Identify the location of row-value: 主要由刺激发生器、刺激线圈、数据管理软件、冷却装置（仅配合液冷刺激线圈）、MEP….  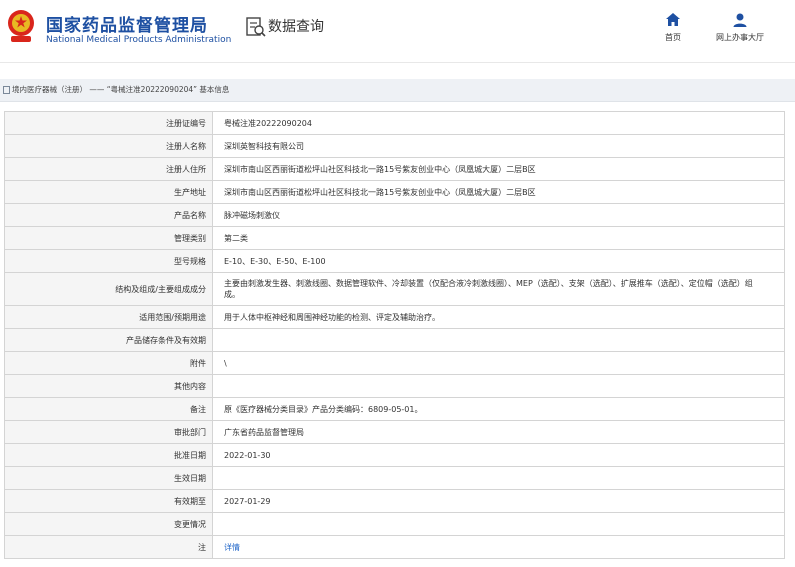
(498, 289).